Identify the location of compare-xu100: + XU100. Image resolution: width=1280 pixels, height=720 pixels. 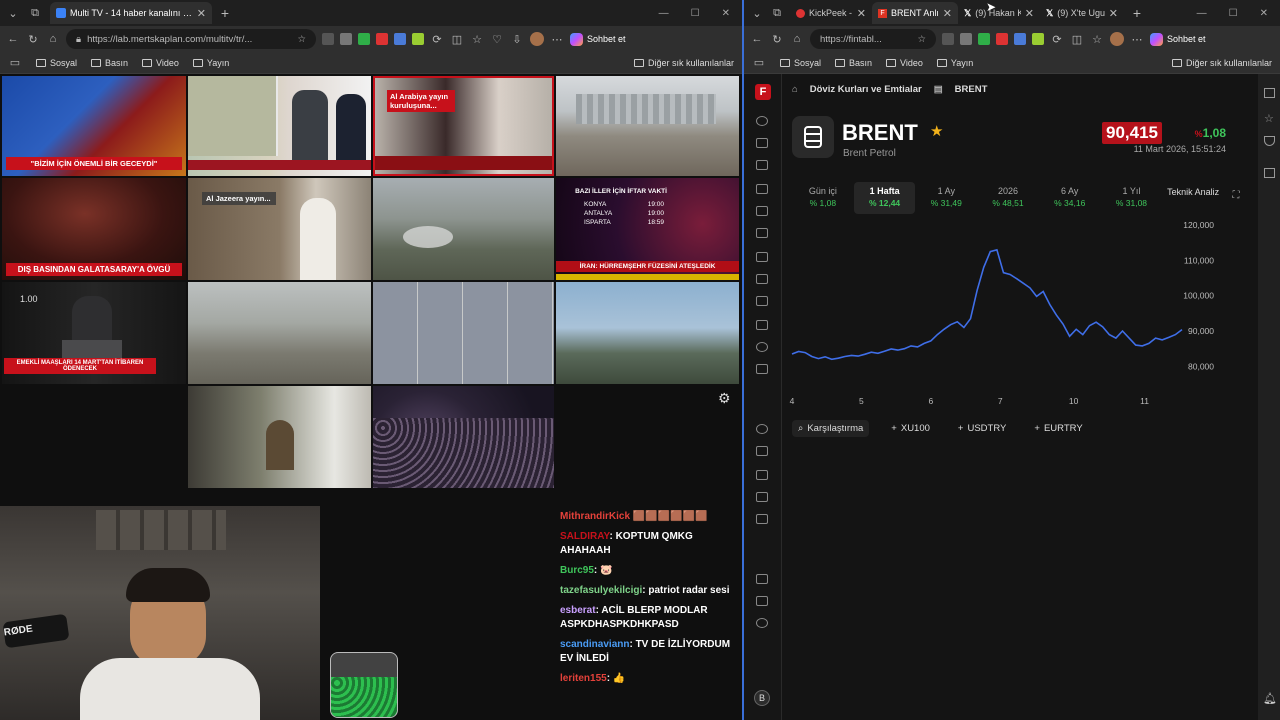
(910, 428).